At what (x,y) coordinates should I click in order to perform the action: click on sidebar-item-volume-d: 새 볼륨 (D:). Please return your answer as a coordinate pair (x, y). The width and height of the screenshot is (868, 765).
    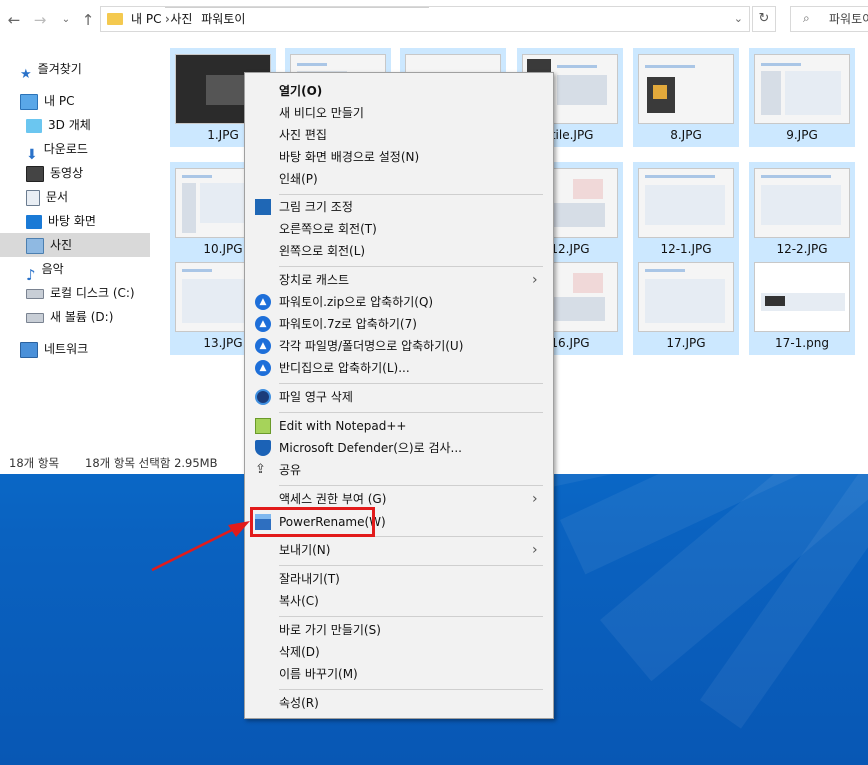
    Looking at the image, I should click on (69, 317).